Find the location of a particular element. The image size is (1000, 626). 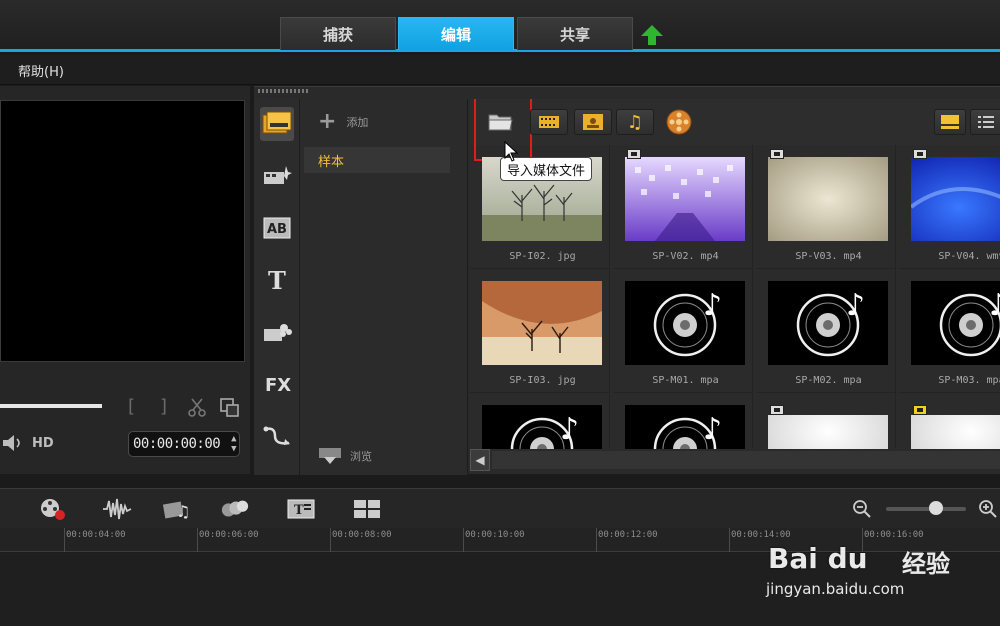

browse-label: 浏览 is located at coordinates (361, 456).